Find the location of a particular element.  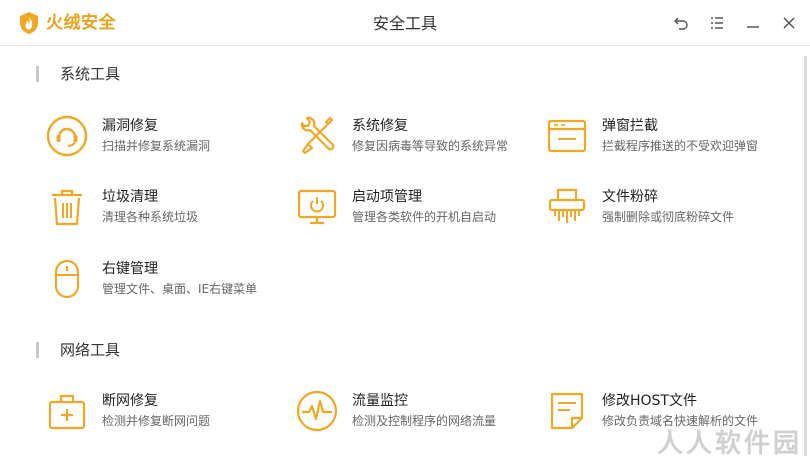

tool-name: 垃圾清理 is located at coordinates (130, 197).